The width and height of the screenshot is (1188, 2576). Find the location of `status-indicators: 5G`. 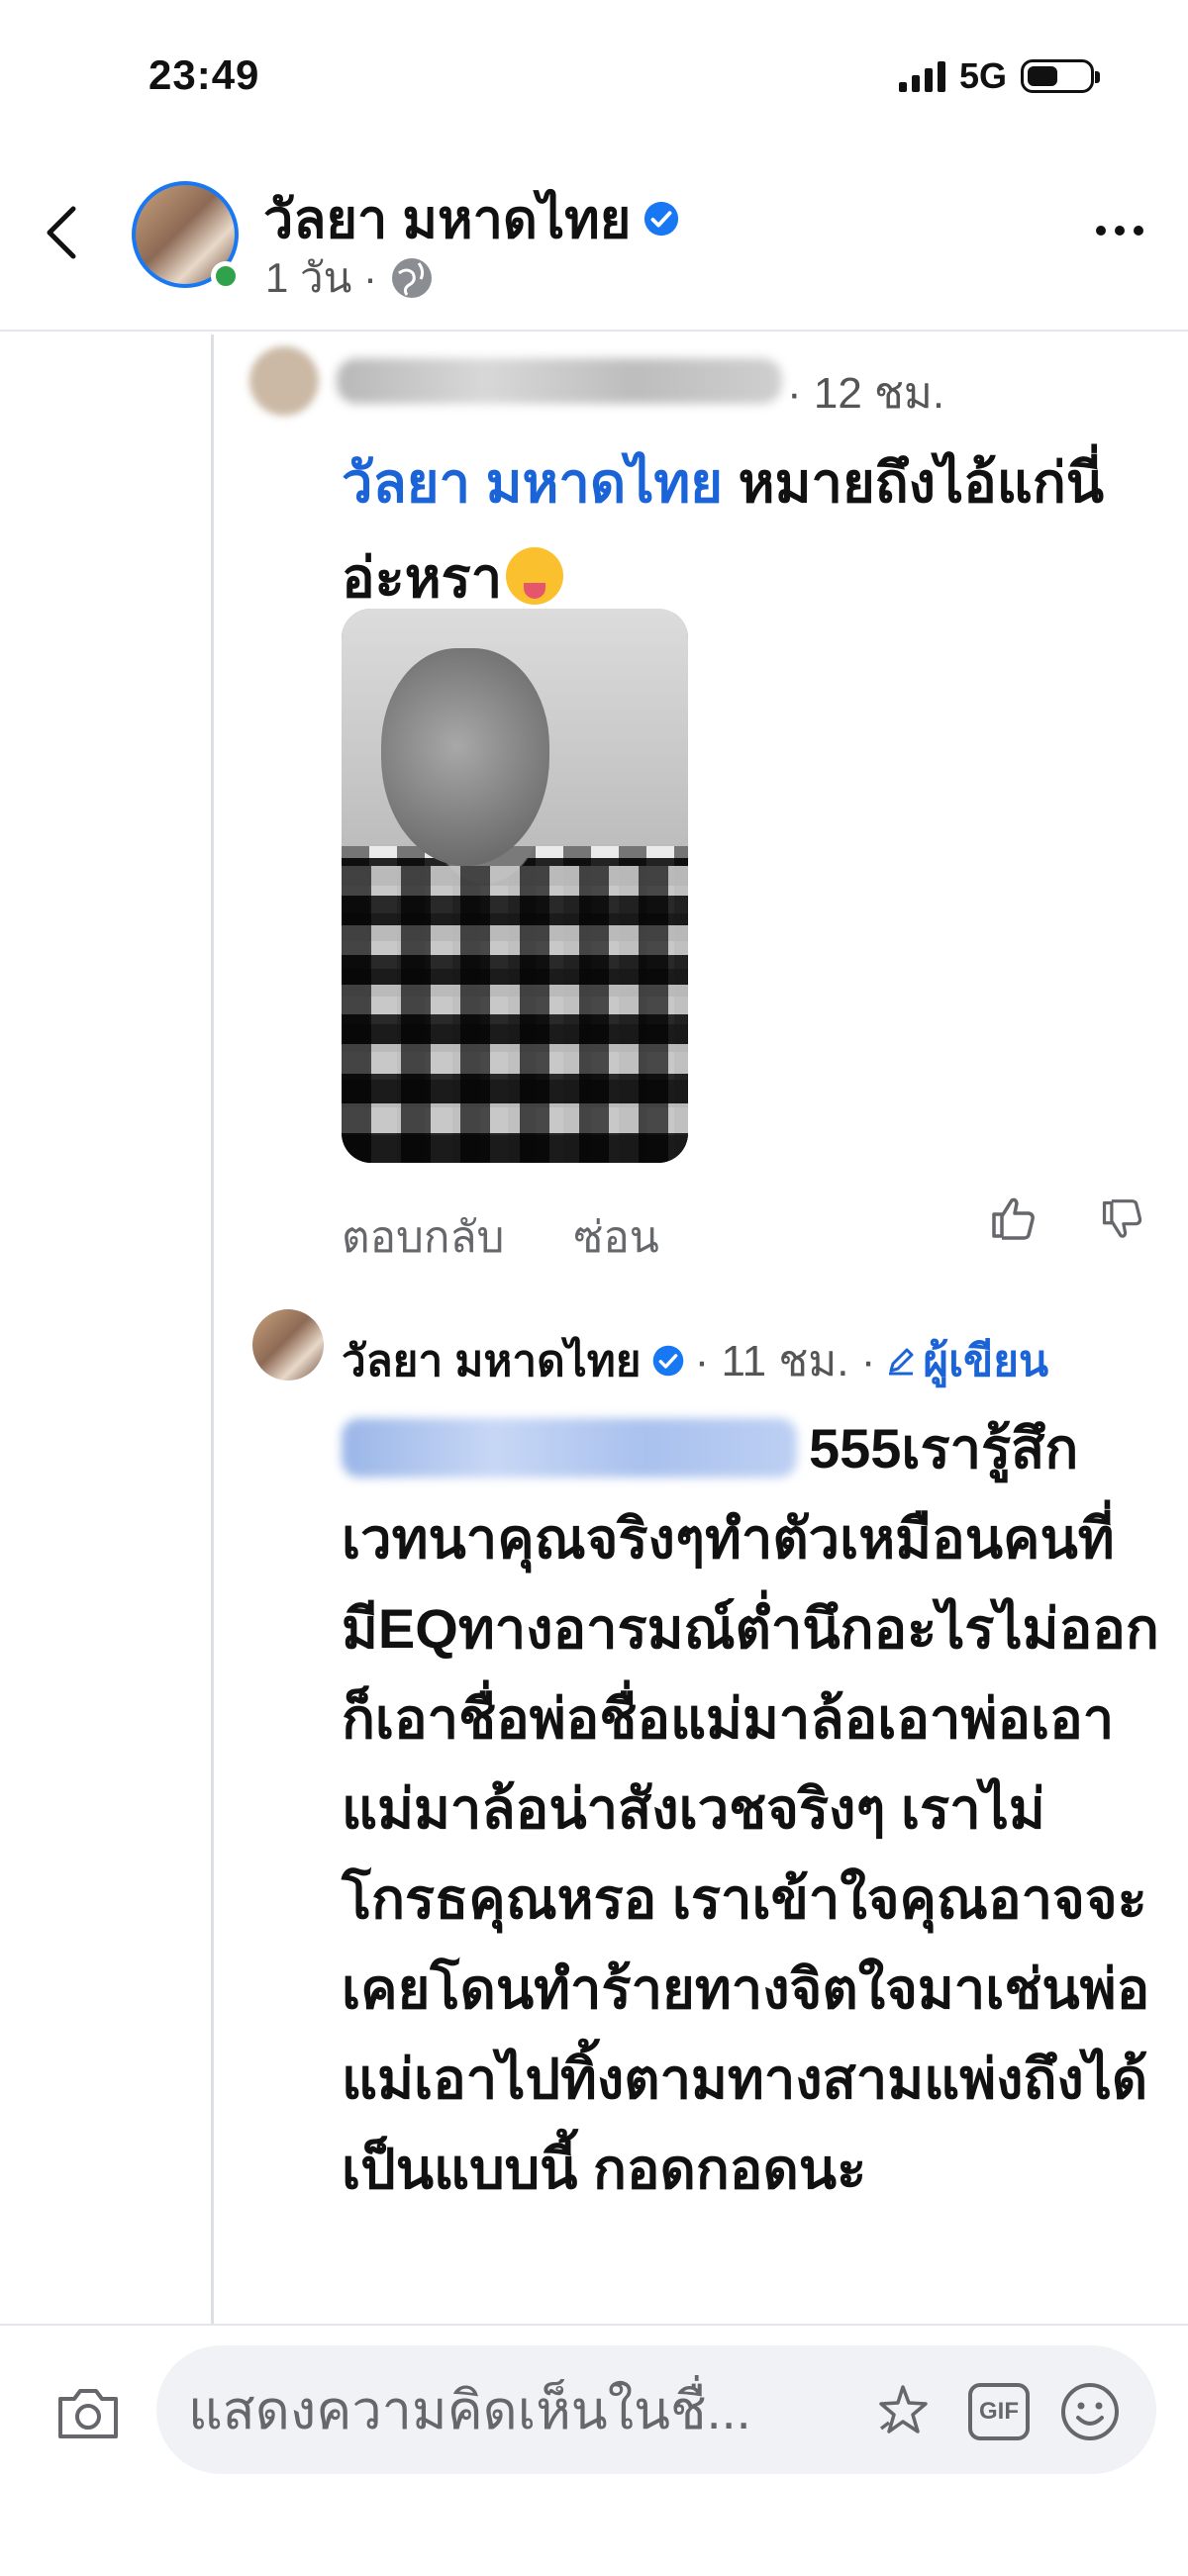

status-indicators: 5G is located at coordinates (999, 76).